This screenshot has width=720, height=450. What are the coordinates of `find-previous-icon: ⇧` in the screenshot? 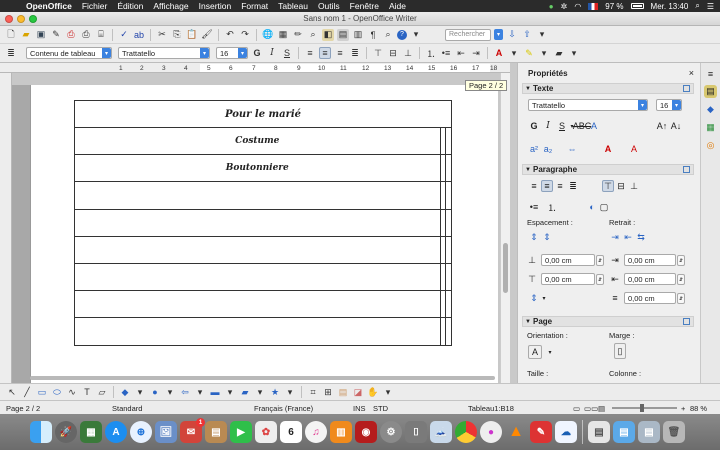 It's located at (527, 35).